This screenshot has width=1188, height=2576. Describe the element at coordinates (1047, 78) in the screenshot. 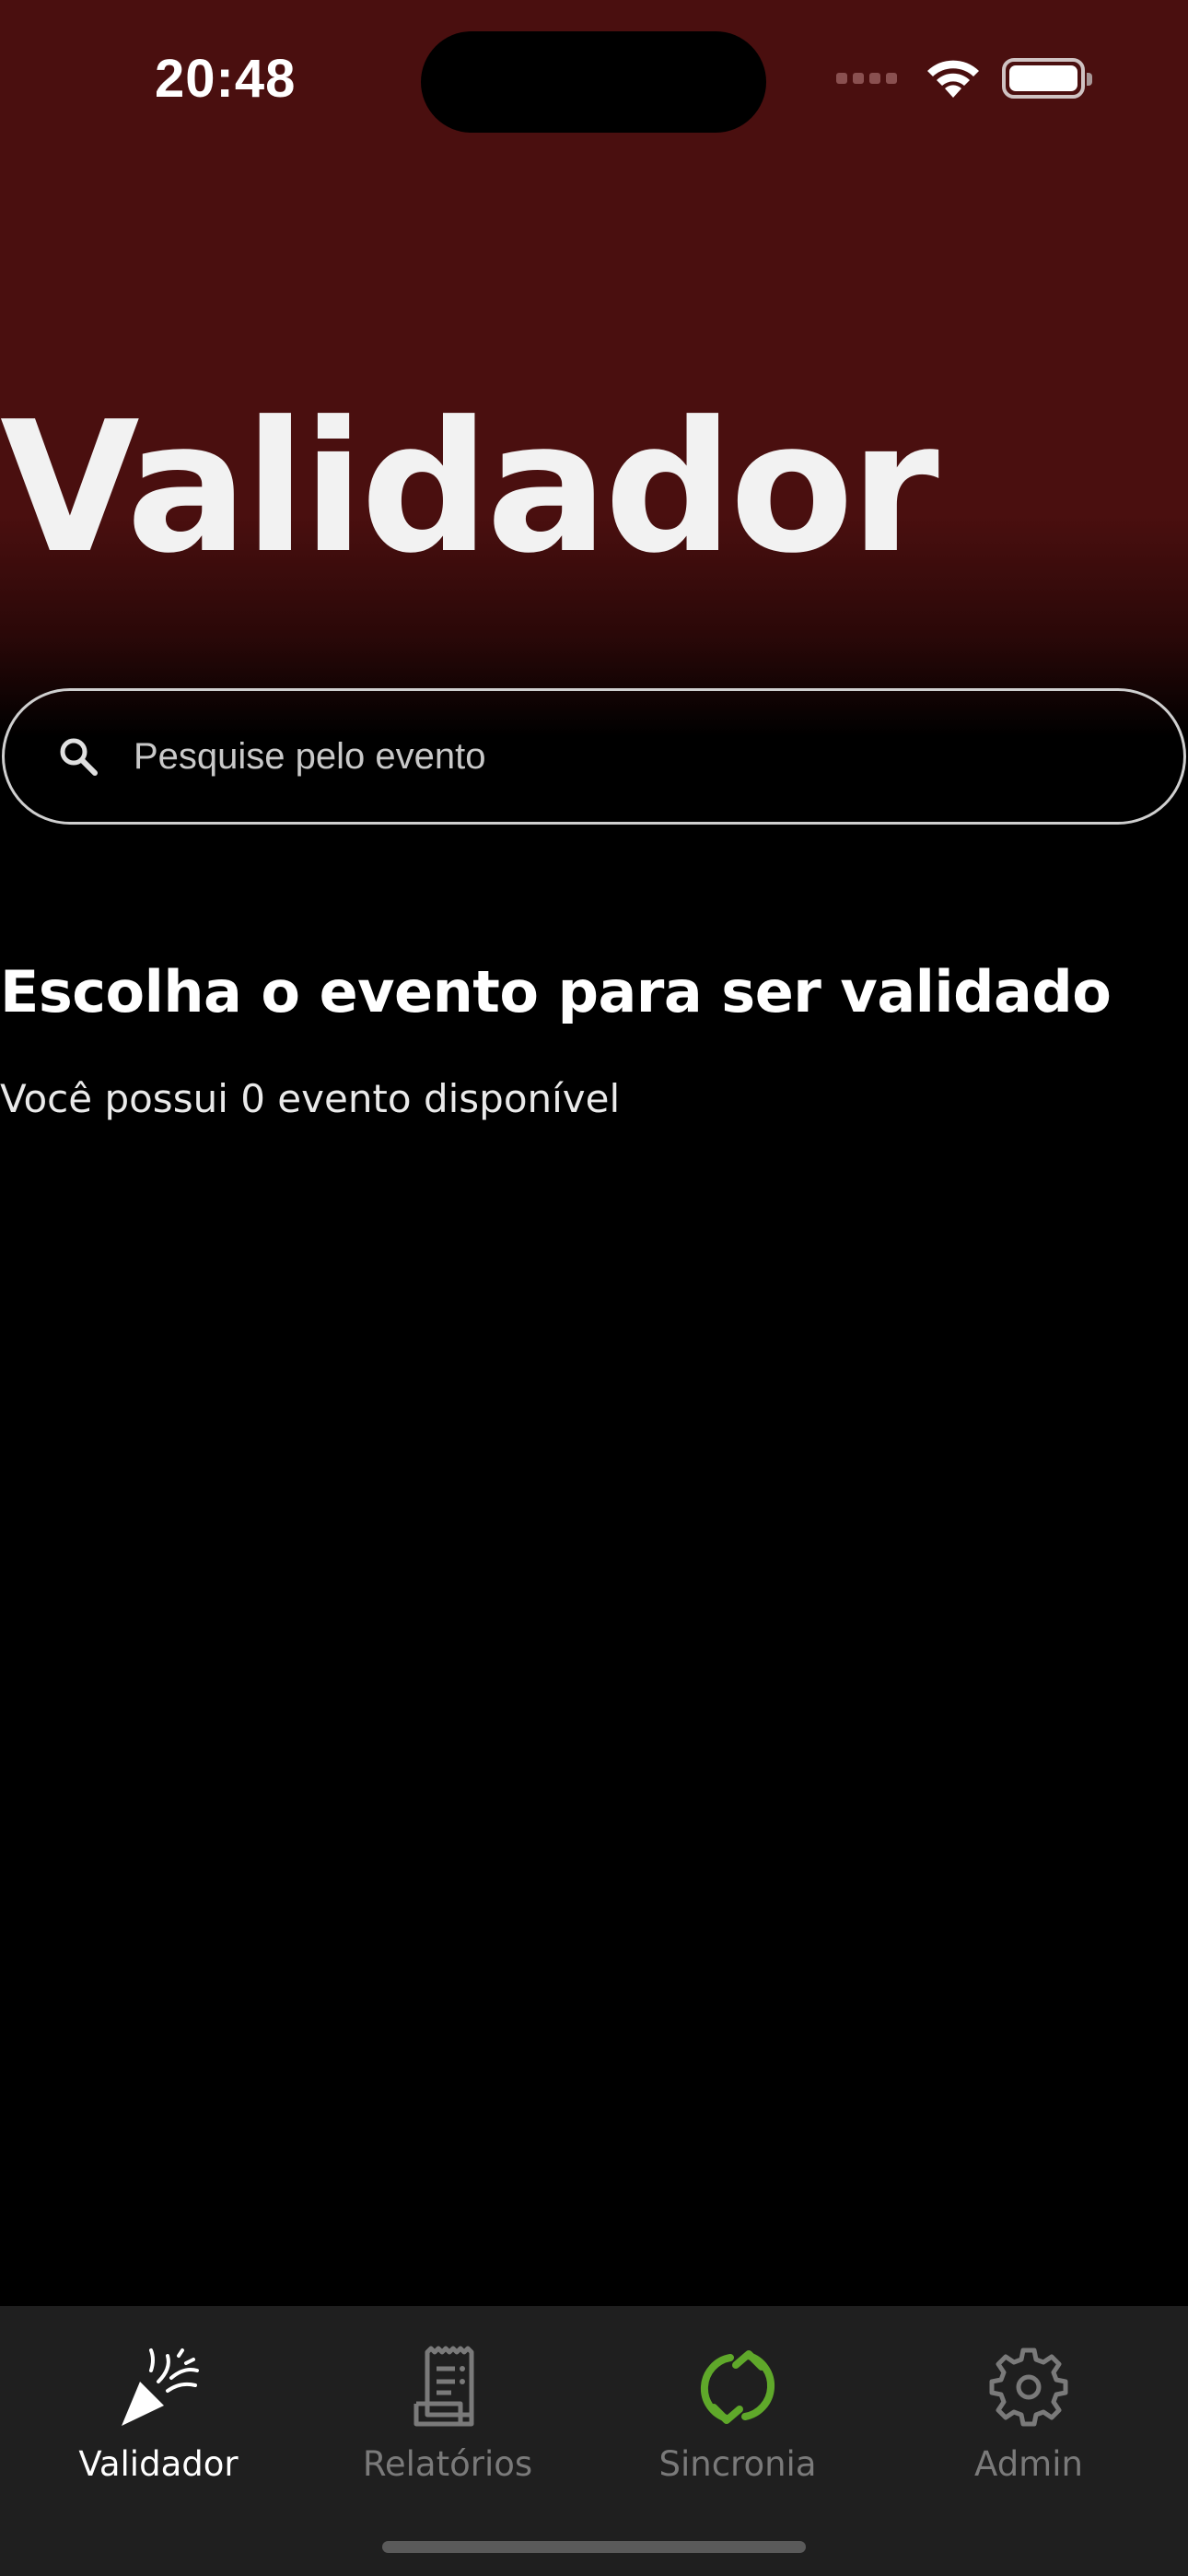

I see `battery-icon` at that location.